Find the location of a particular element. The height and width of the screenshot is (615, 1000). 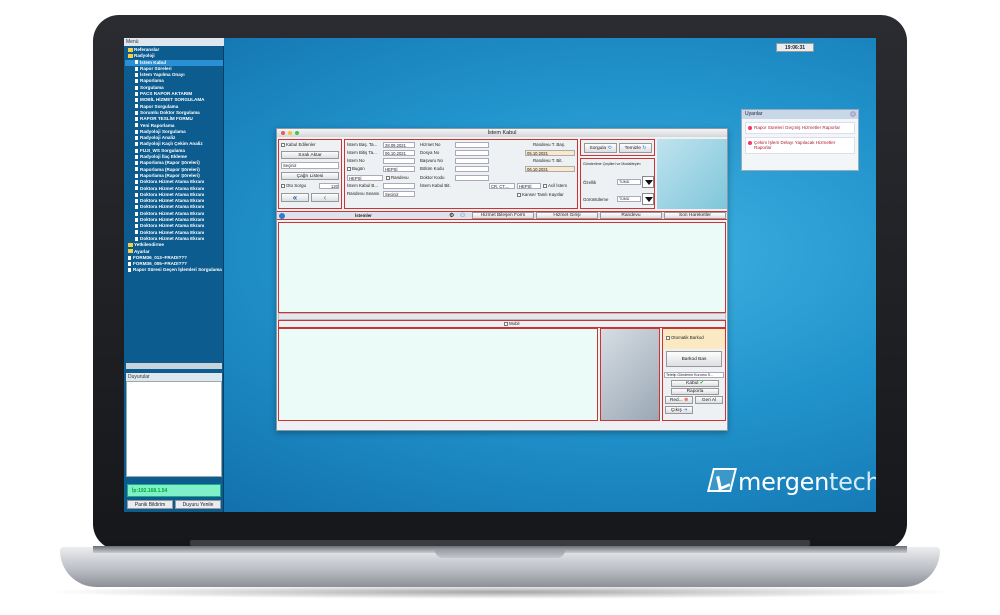

clock: 19:06:31 is located at coordinates (795, 47).